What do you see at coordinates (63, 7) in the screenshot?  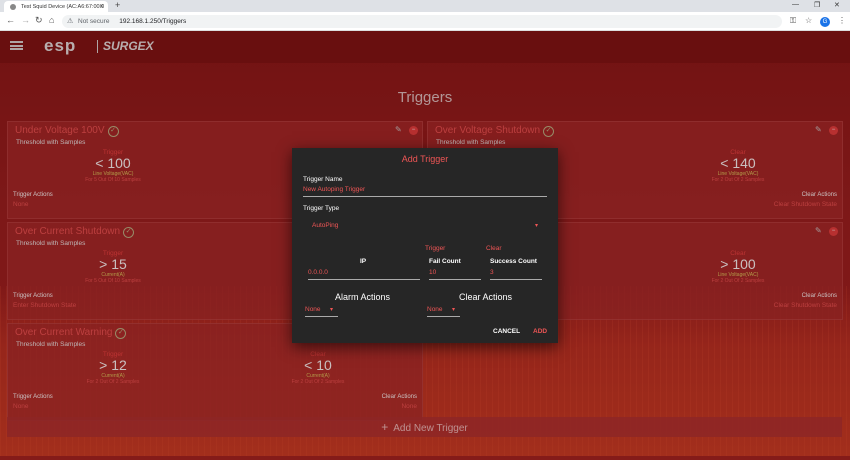 I see `tab-title: Test Squid Device (AC:A6:67:00:0` at bounding box center [63, 7].